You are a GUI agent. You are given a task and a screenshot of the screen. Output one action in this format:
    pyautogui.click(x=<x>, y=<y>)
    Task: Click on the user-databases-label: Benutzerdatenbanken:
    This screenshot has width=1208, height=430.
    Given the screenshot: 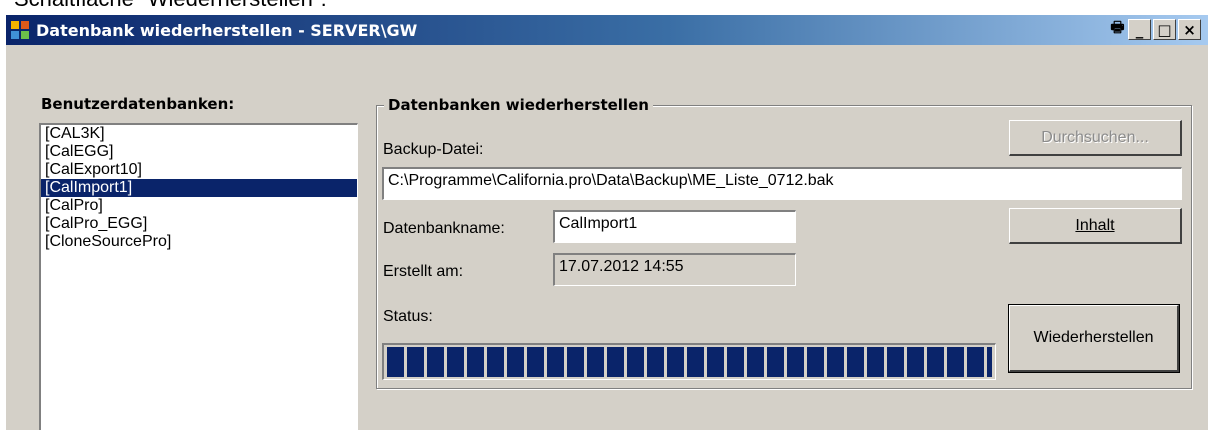 What is the action you would take?
    pyautogui.click(x=138, y=104)
    